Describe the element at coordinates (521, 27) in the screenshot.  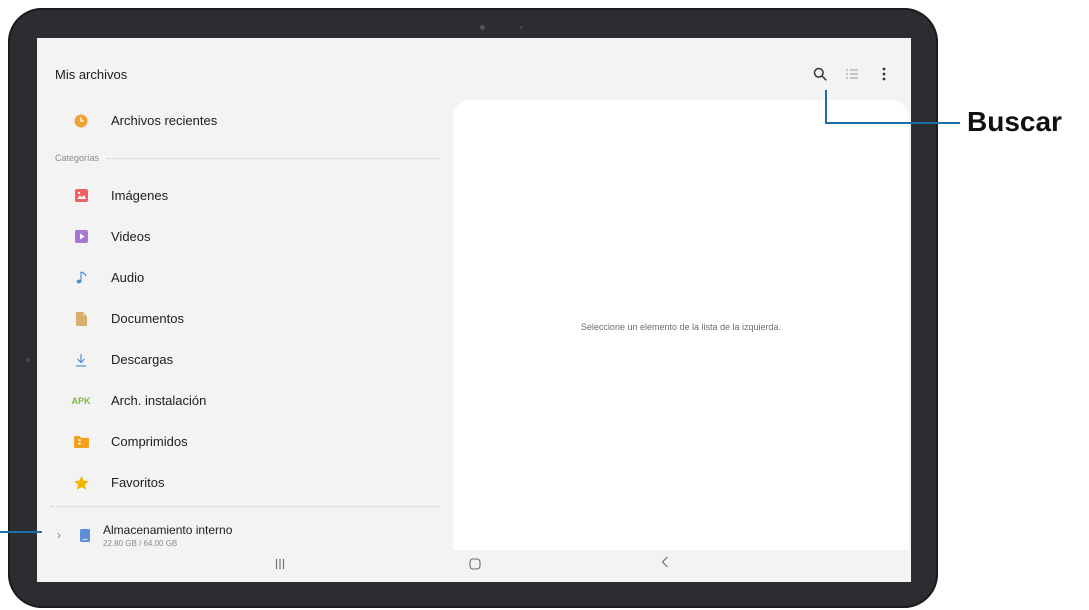
I see `light-sensor` at that location.